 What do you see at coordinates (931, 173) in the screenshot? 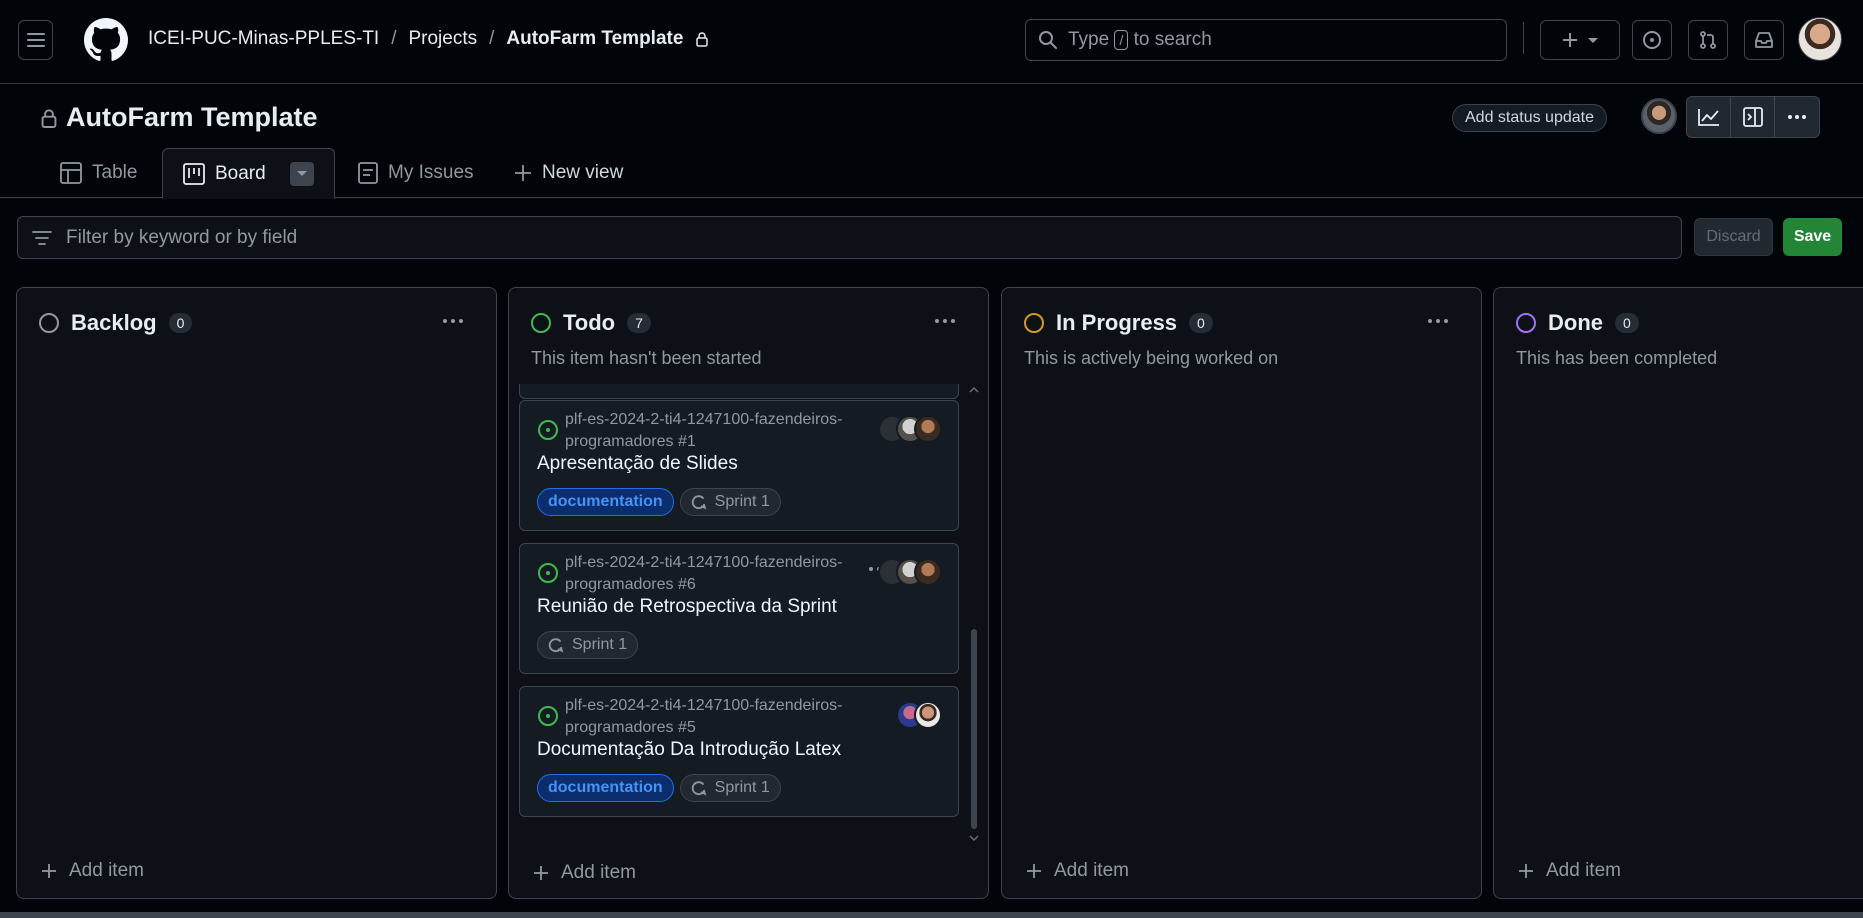
I see `view-tabs: Table Board My Issues New view` at bounding box center [931, 173].